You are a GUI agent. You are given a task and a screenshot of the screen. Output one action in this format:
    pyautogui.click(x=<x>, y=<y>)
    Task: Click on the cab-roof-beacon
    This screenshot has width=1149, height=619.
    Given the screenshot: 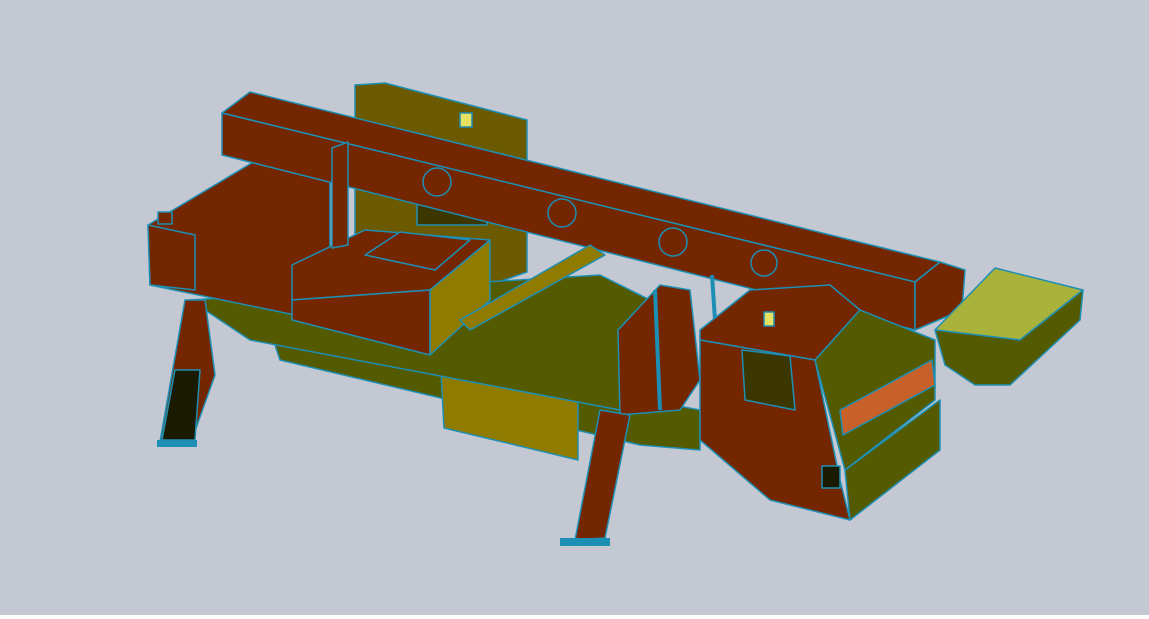 What is the action you would take?
    pyautogui.click(x=769, y=319)
    